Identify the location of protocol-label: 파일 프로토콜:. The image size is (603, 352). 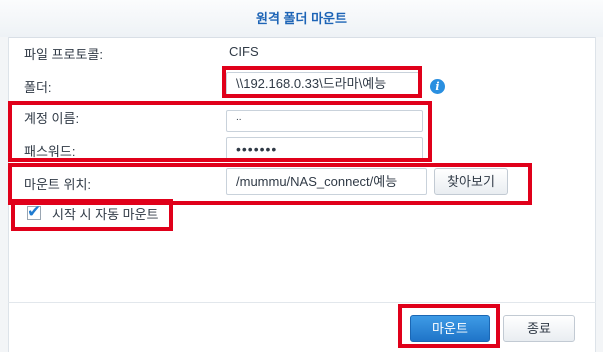
(63, 54).